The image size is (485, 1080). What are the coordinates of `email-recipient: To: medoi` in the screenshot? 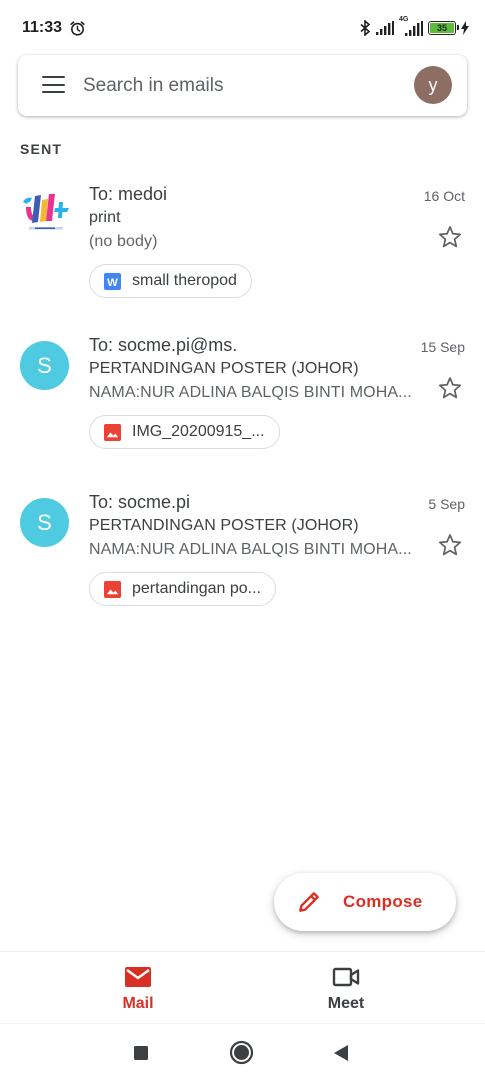 It's located at (128, 194).